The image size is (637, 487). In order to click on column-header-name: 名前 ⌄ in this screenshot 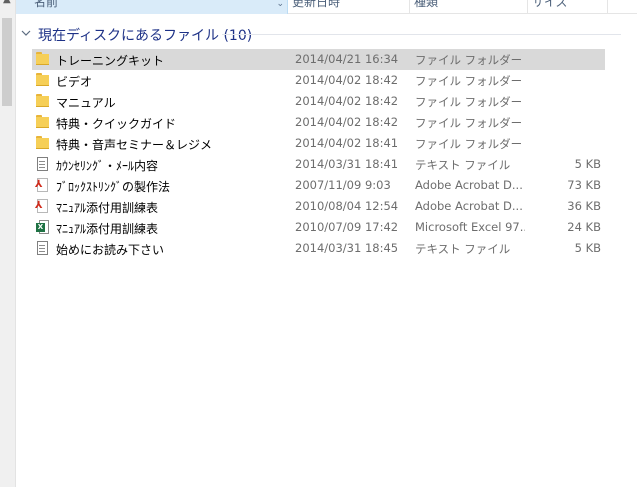, I will do `click(152, 7)`.